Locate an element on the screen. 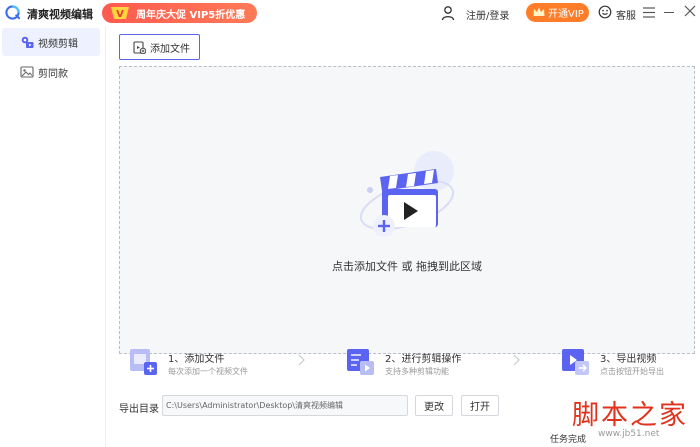  sidebar: 视频剪辑 剪同款 is located at coordinates (53, 236).